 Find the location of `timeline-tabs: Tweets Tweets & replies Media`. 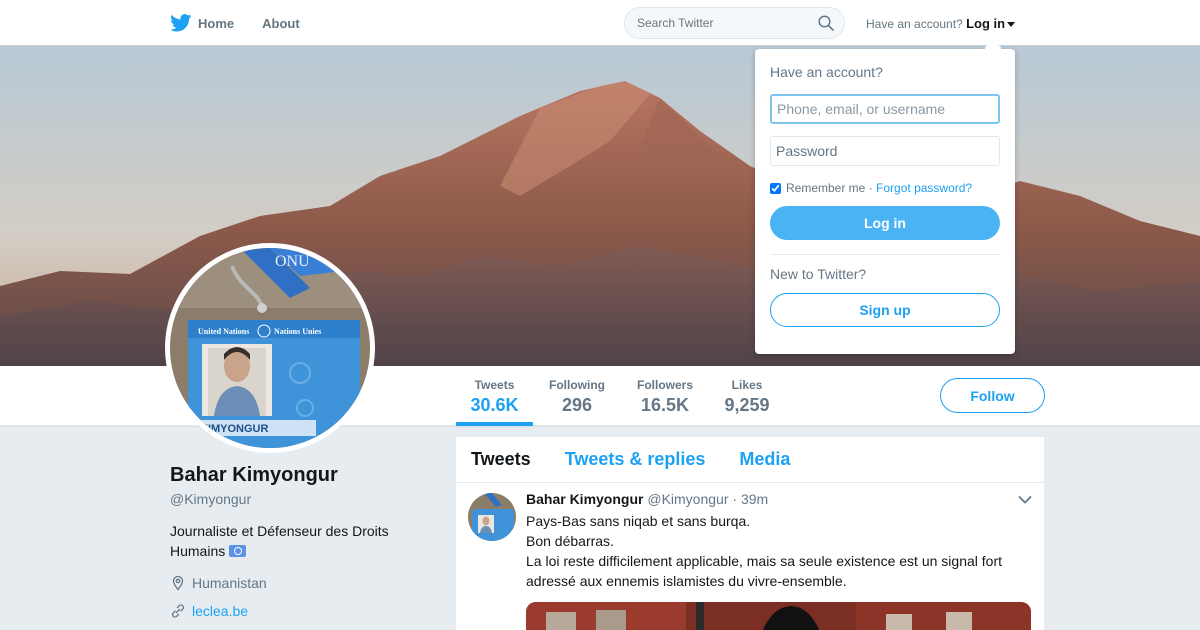

timeline-tabs: Tweets Tweets & replies Media is located at coordinates (750, 460).